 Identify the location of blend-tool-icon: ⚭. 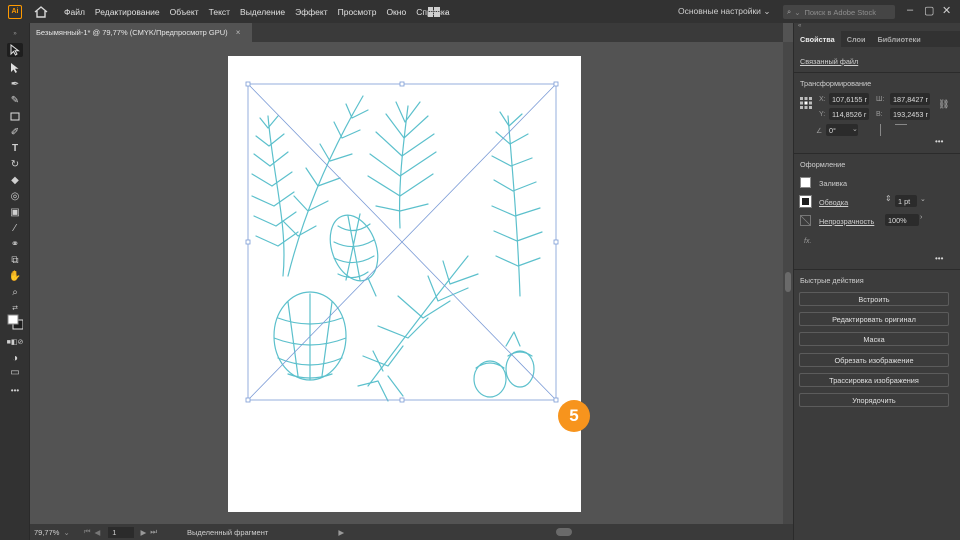
(15, 244).